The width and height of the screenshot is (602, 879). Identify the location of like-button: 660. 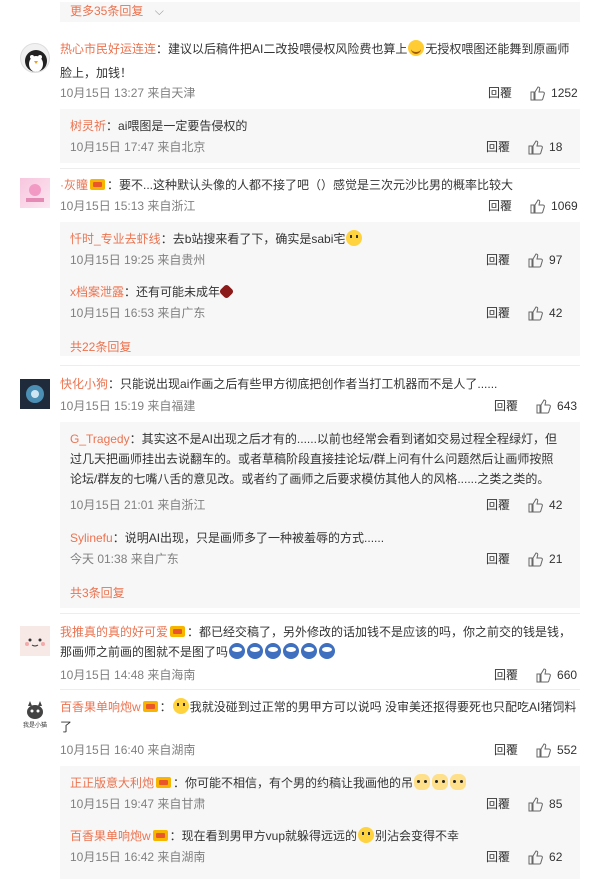
(556, 675).